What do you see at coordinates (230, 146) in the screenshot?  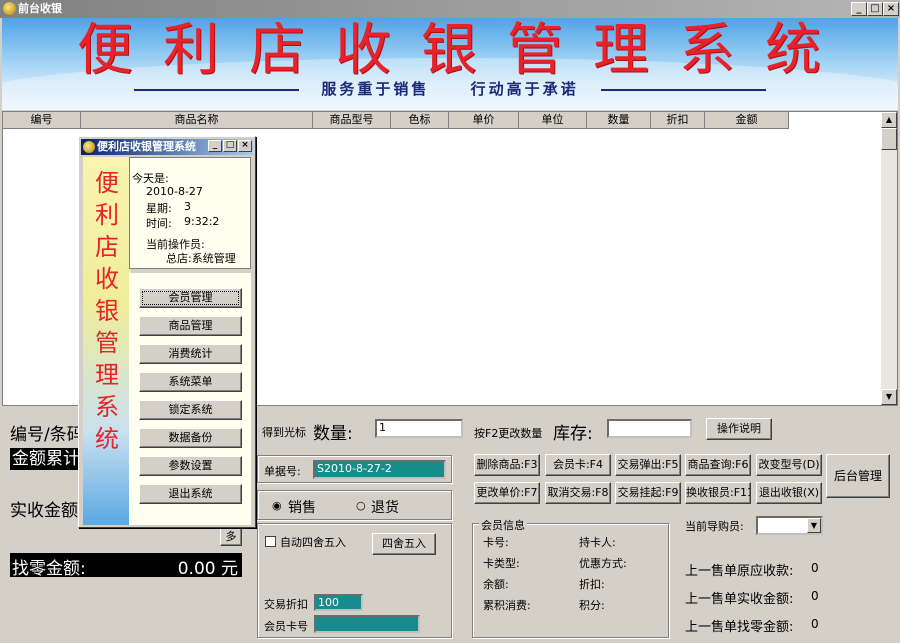 I see `dialog-maximize-button: □` at bounding box center [230, 146].